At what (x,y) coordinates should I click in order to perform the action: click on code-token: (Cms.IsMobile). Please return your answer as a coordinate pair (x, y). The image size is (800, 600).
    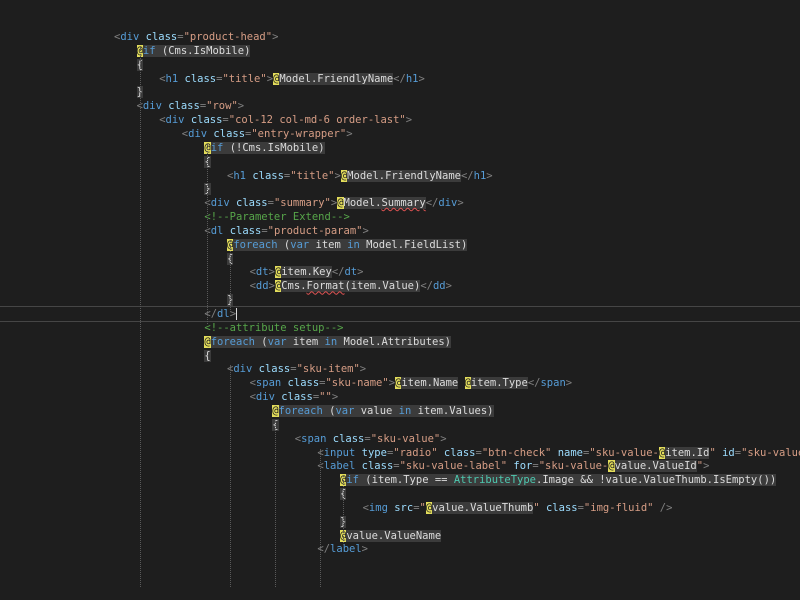
    Looking at the image, I should click on (203, 50).